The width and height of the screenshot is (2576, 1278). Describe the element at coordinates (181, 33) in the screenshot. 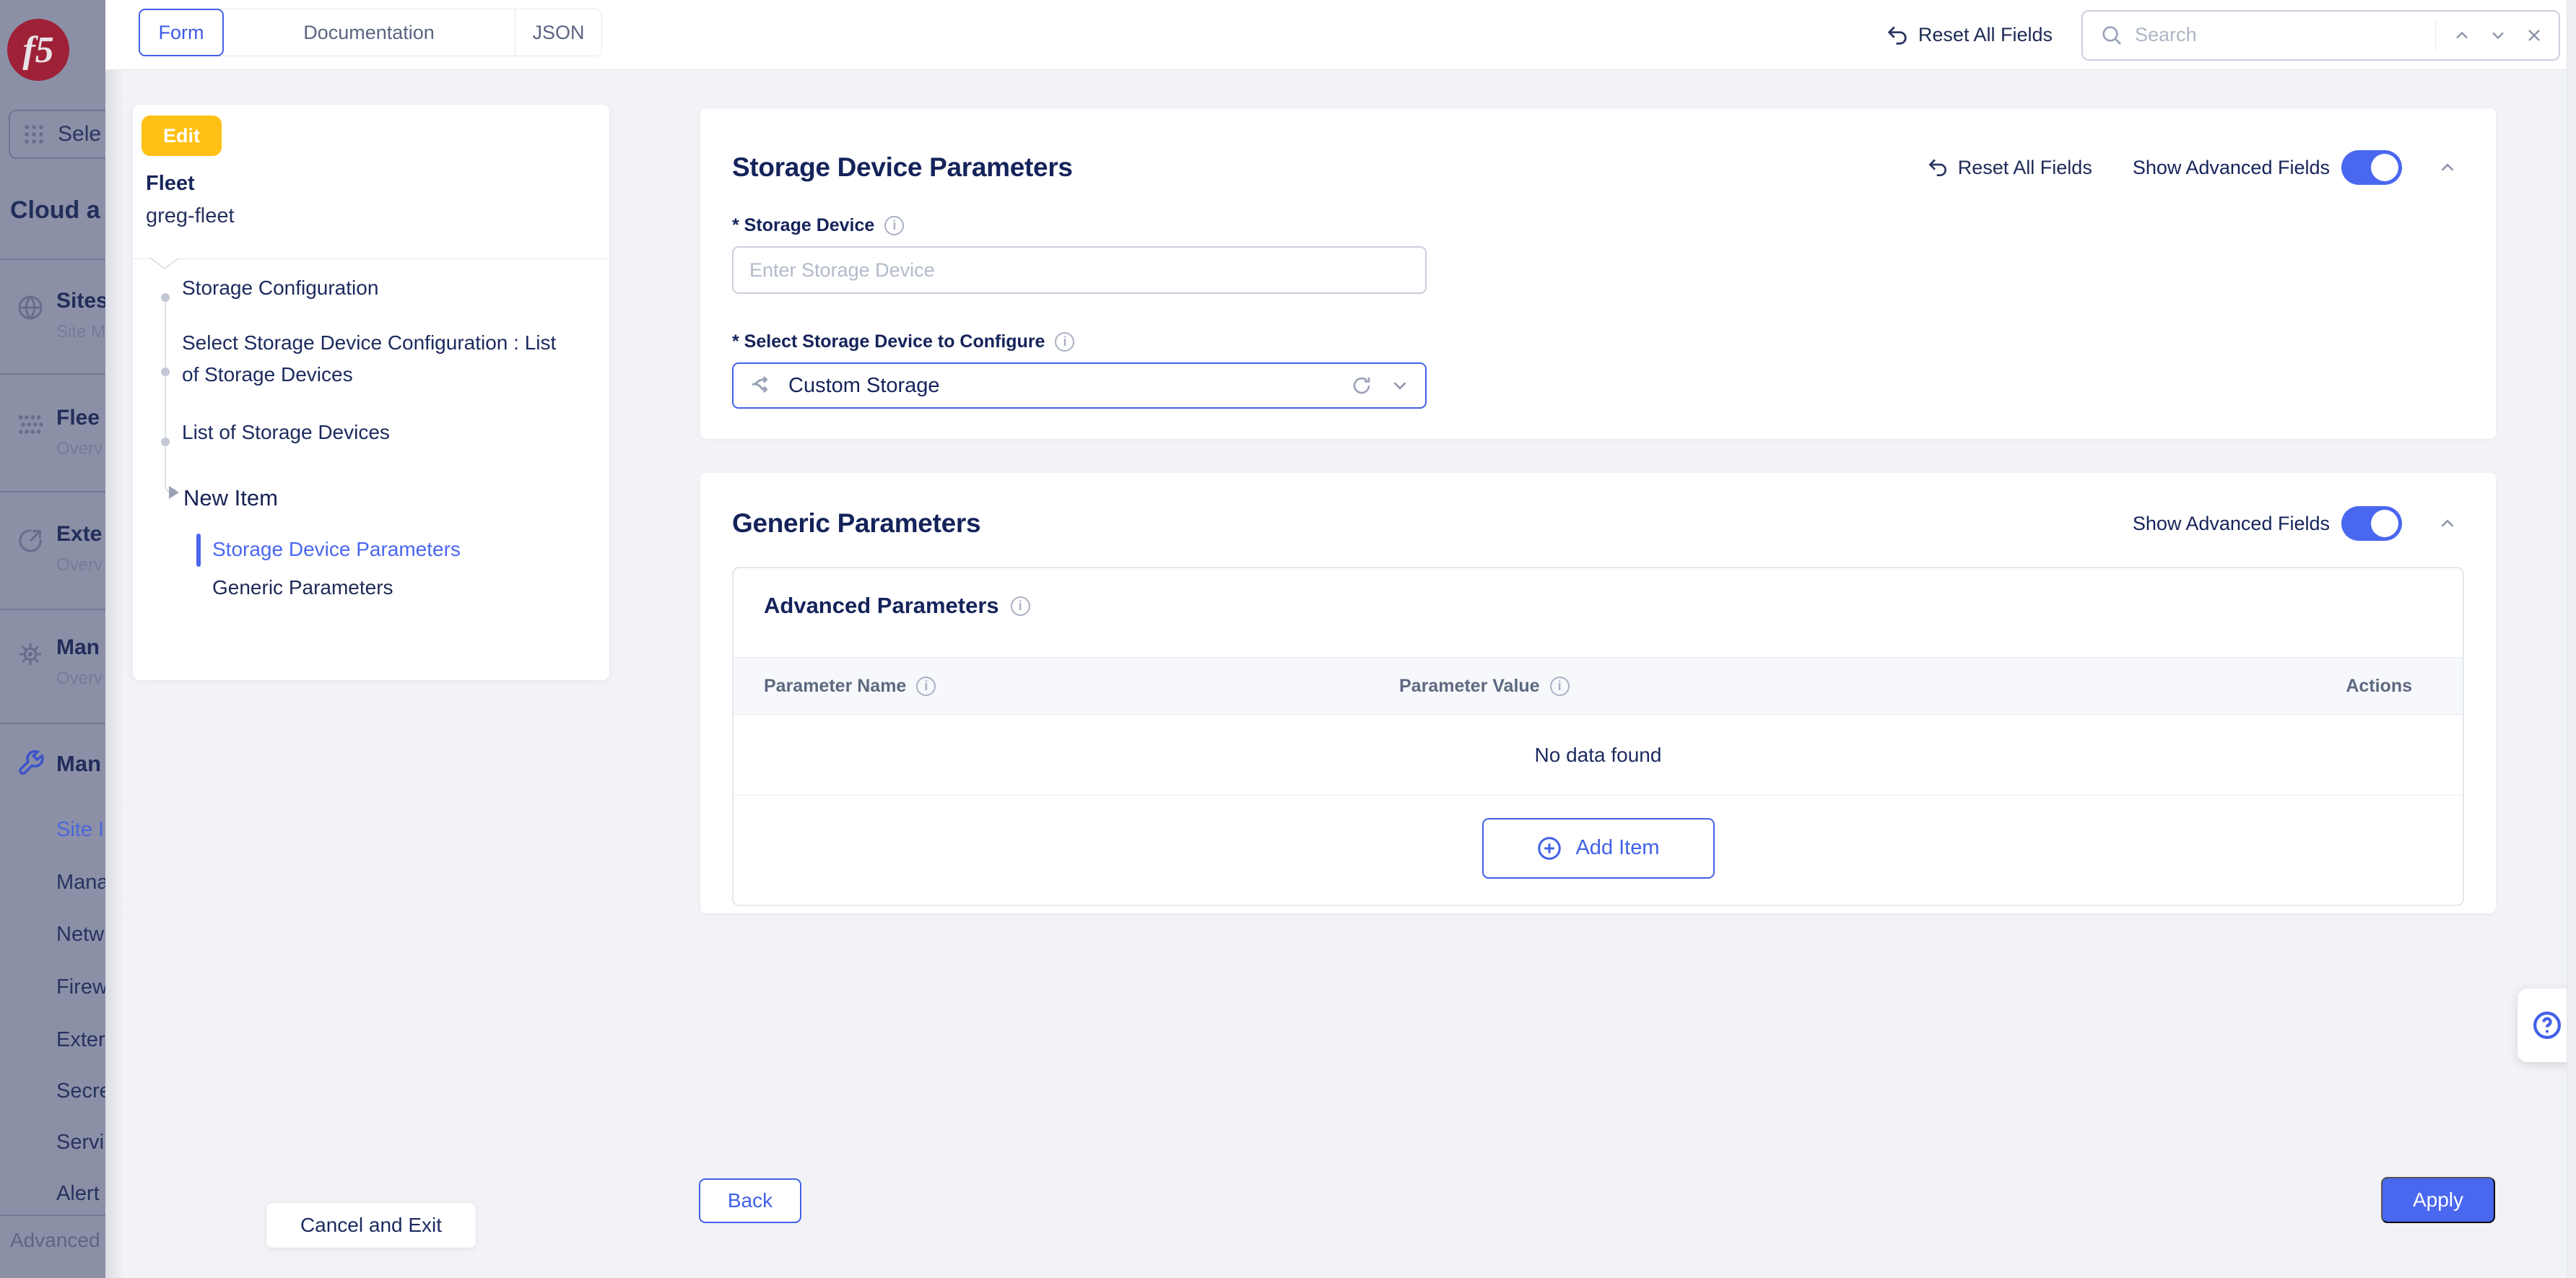

I see `tab-form: Form` at that location.